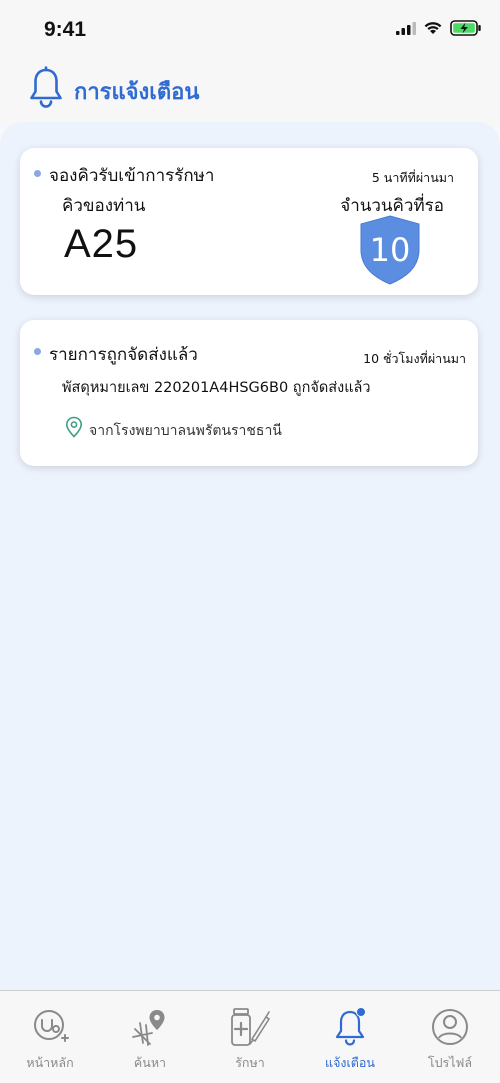 The width and height of the screenshot is (500, 1083). I want to click on status-time: 9:41, so click(65, 29).